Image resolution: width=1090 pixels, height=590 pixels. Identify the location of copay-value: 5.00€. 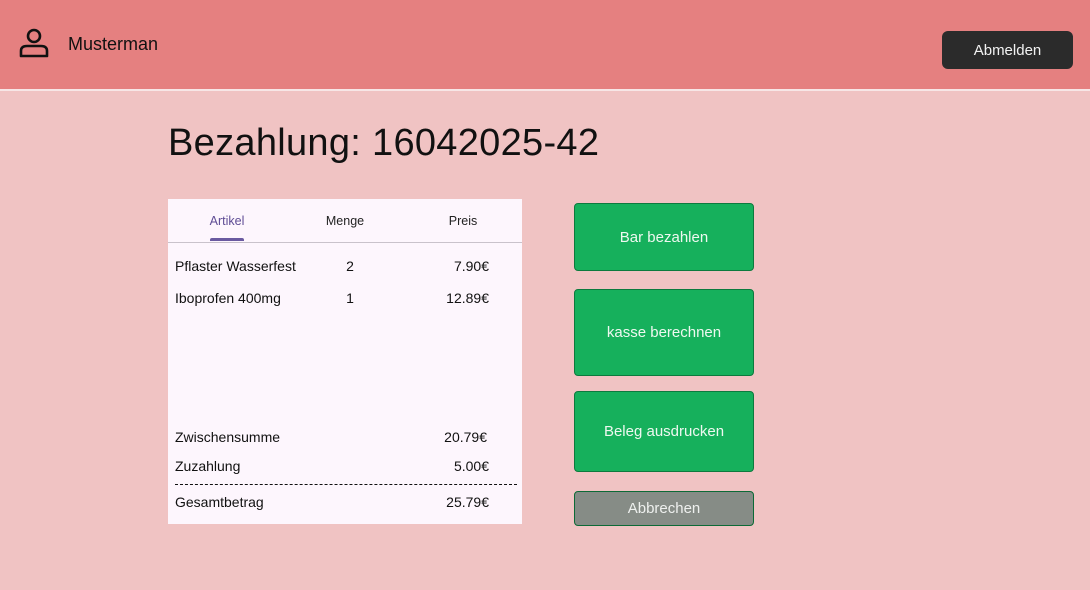
(471, 466).